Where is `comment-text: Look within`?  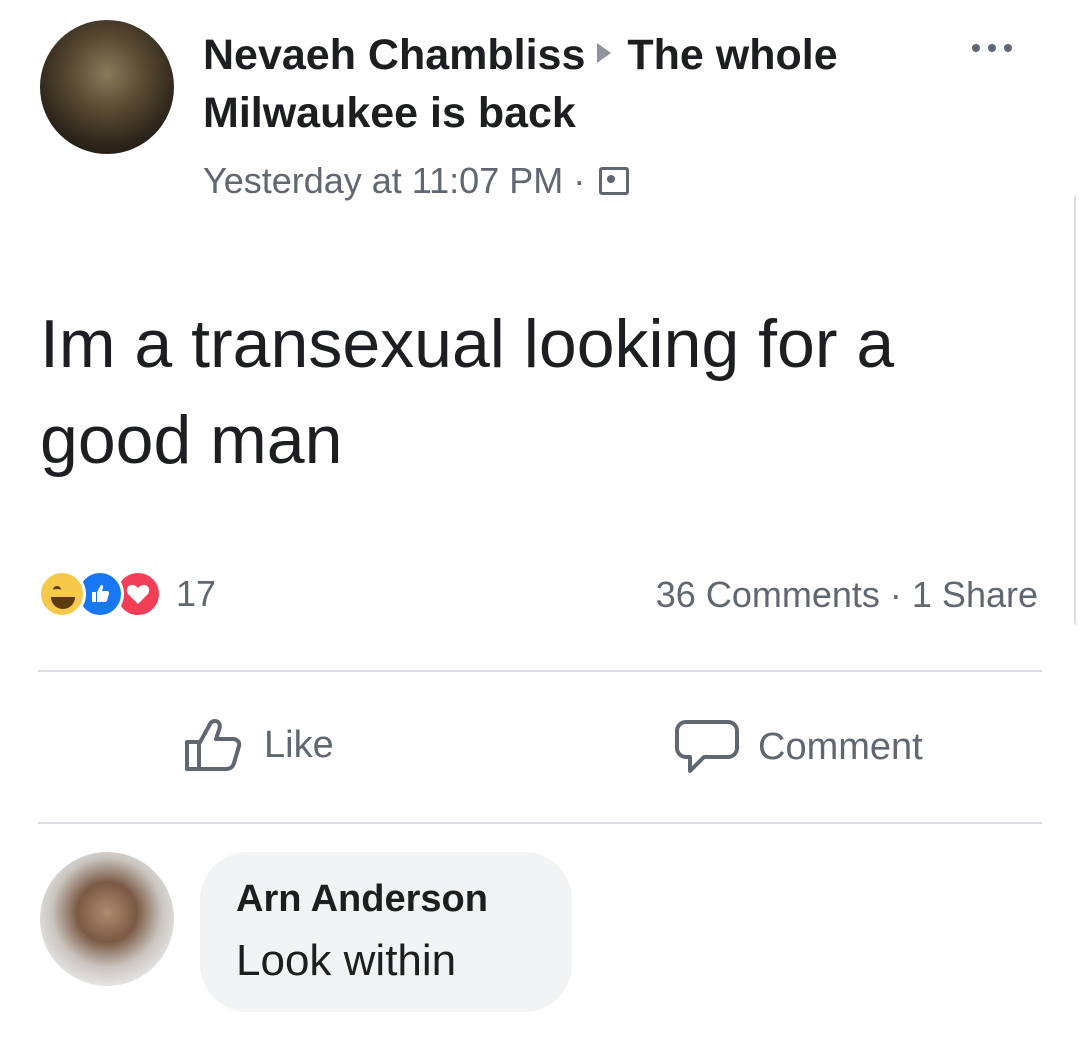
comment-text: Look within is located at coordinates (346, 960).